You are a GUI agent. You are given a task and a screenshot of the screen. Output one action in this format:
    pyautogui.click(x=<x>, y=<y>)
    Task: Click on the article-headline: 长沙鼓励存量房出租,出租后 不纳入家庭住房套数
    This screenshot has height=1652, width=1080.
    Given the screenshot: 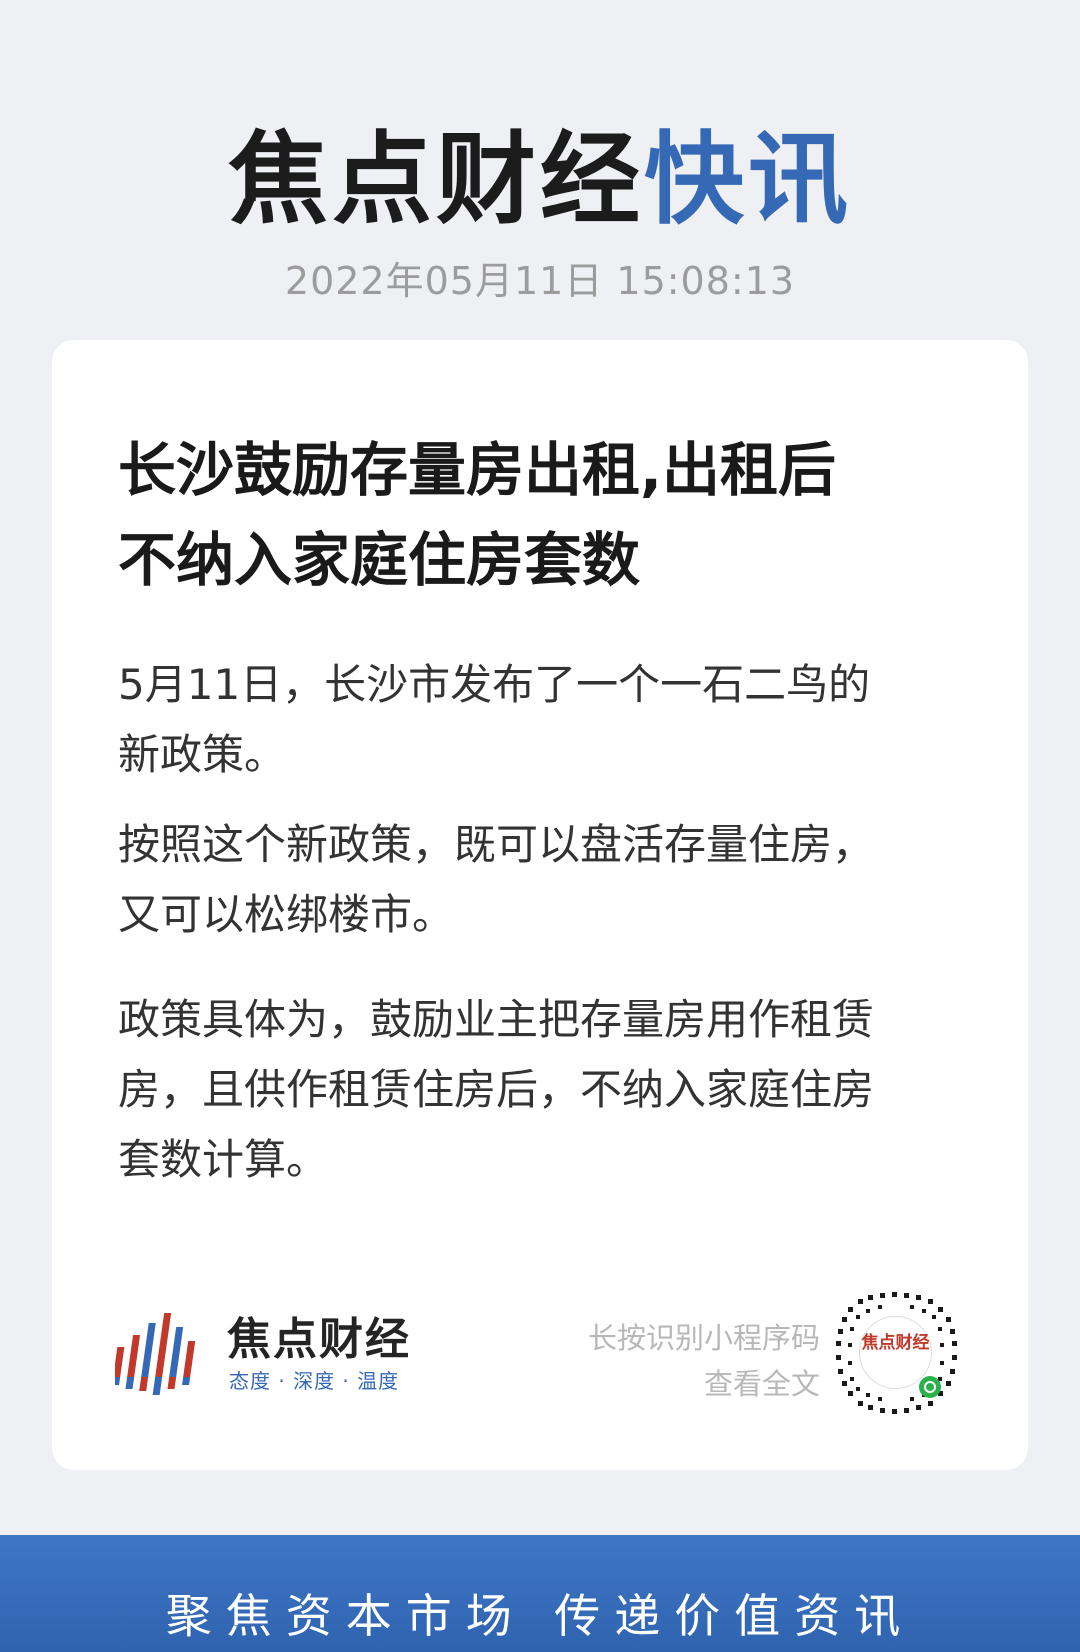 What is the action you would take?
    pyautogui.click(x=548, y=515)
    